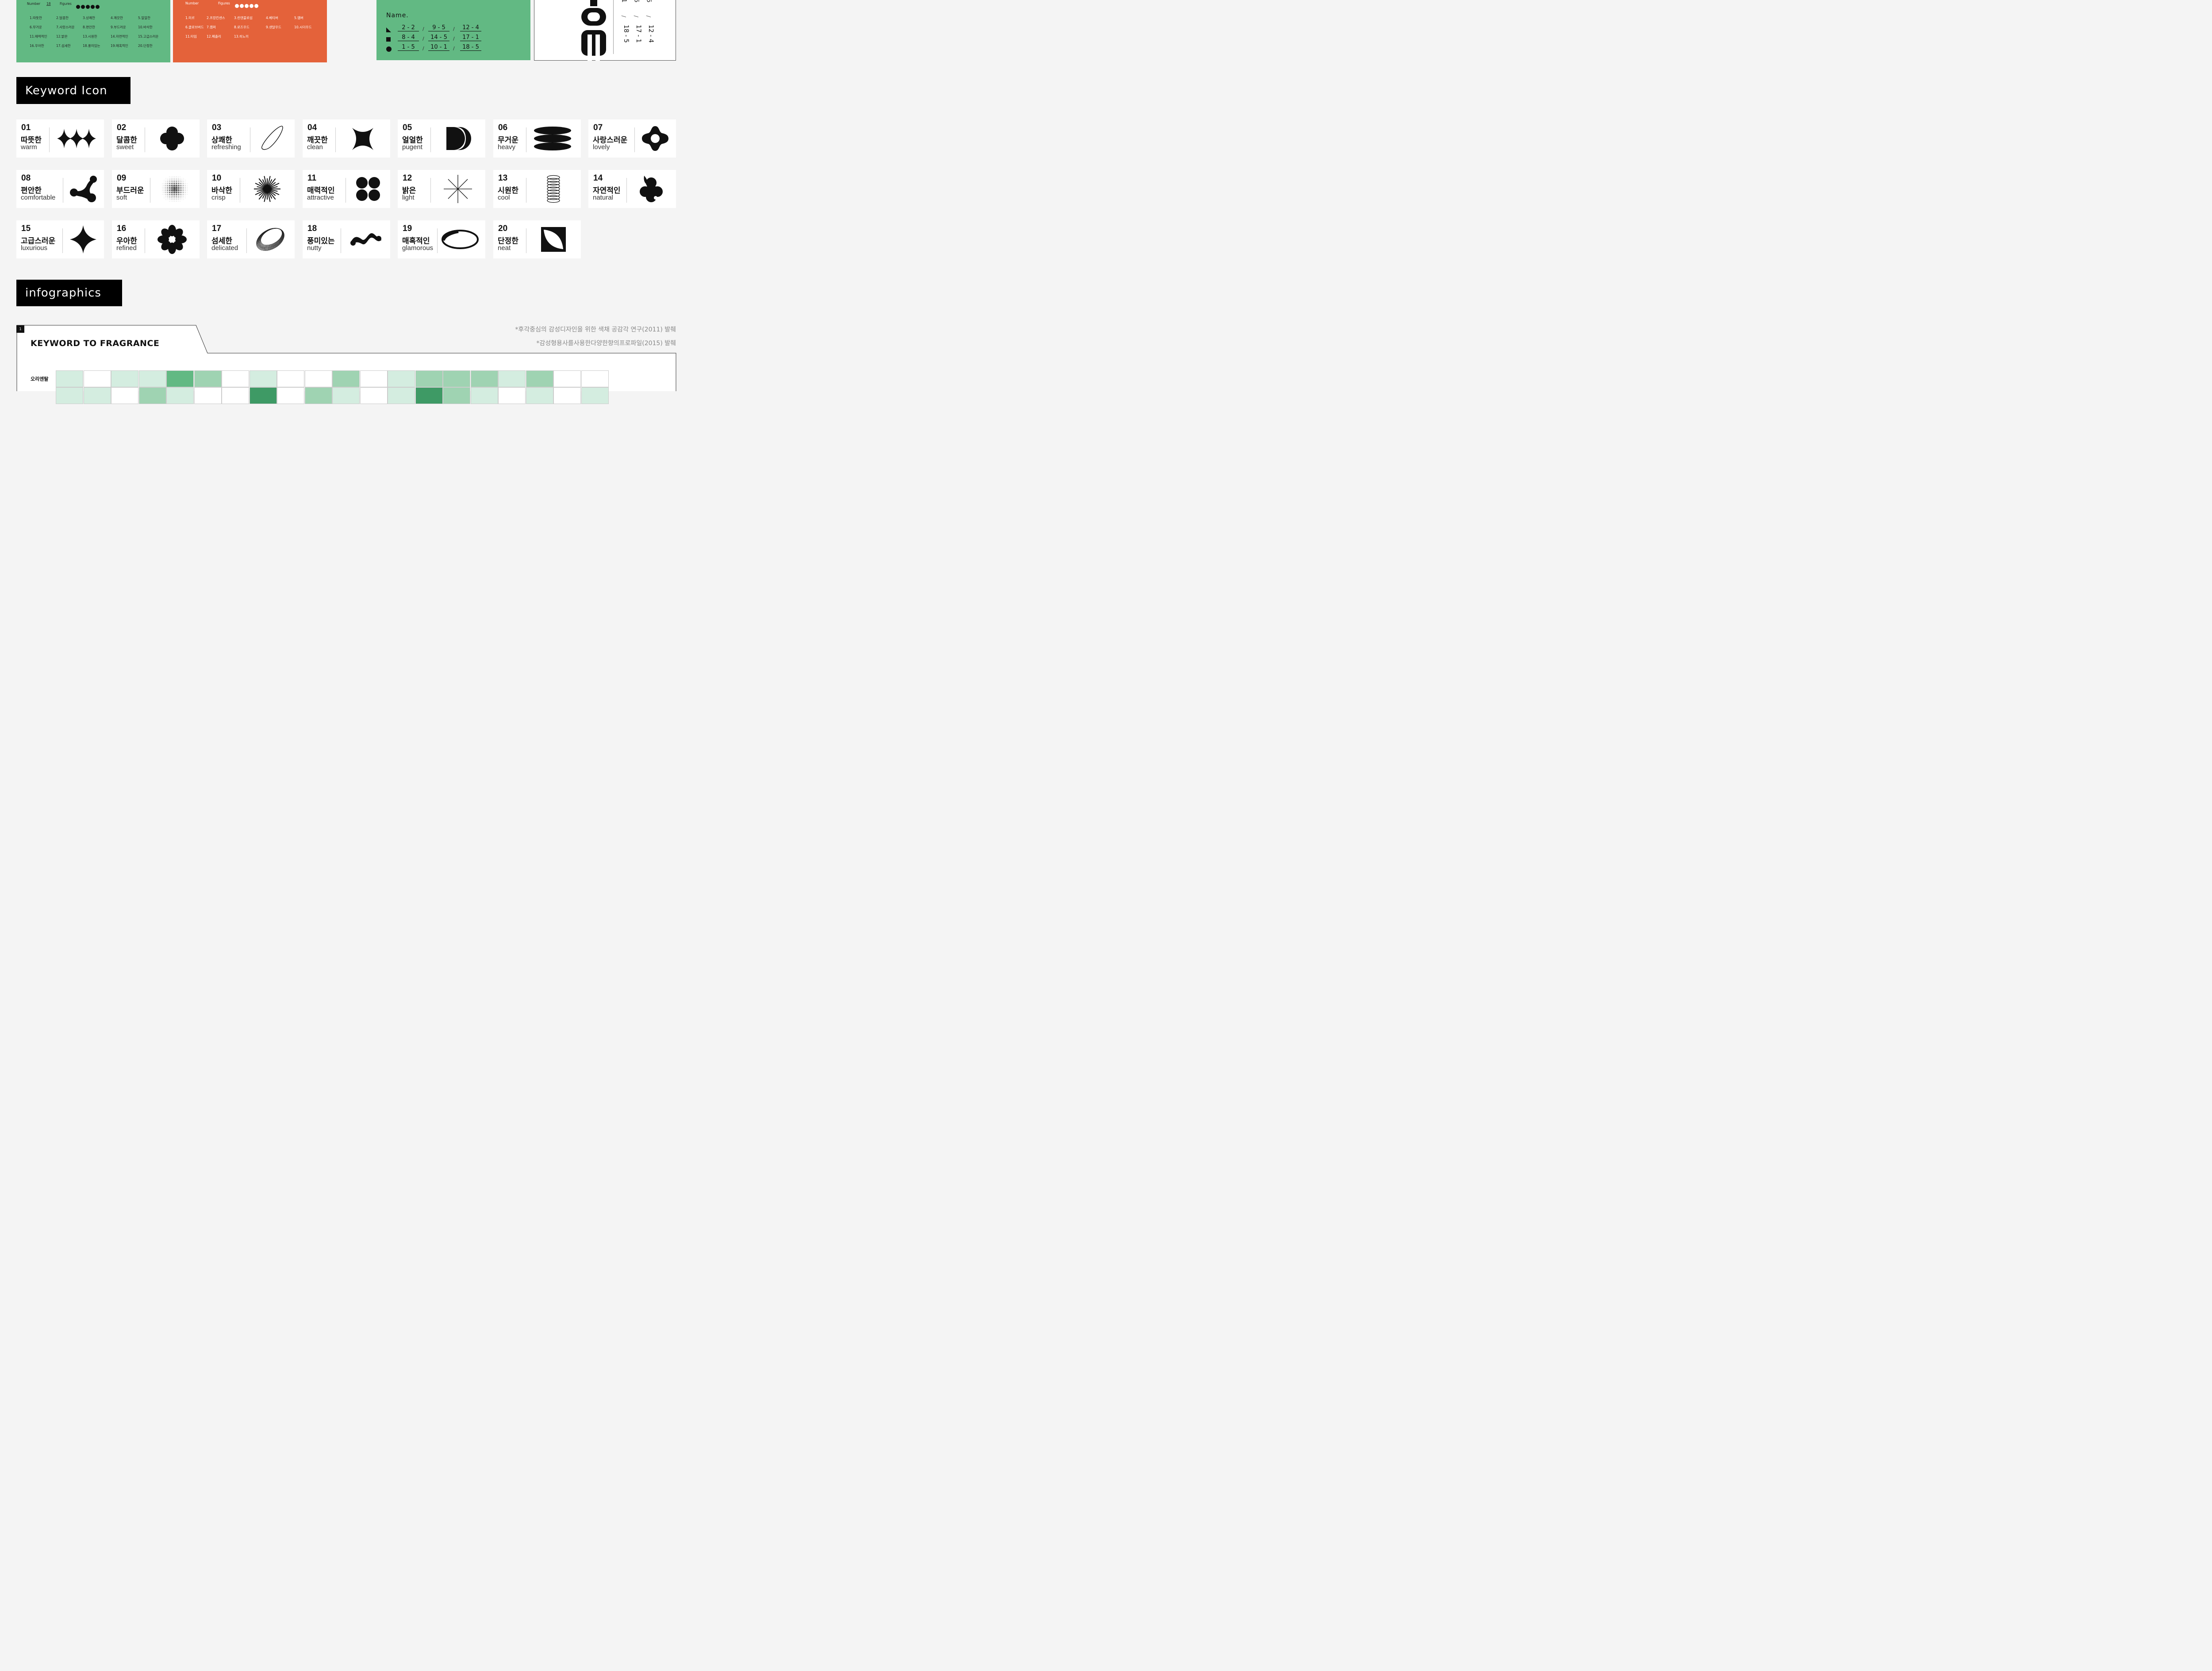 The image size is (2212, 1671). What do you see at coordinates (347, 138) in the screenshot?
I see `keyword-card: 04 깨끗한 clean` at bounding box center [347, 138].